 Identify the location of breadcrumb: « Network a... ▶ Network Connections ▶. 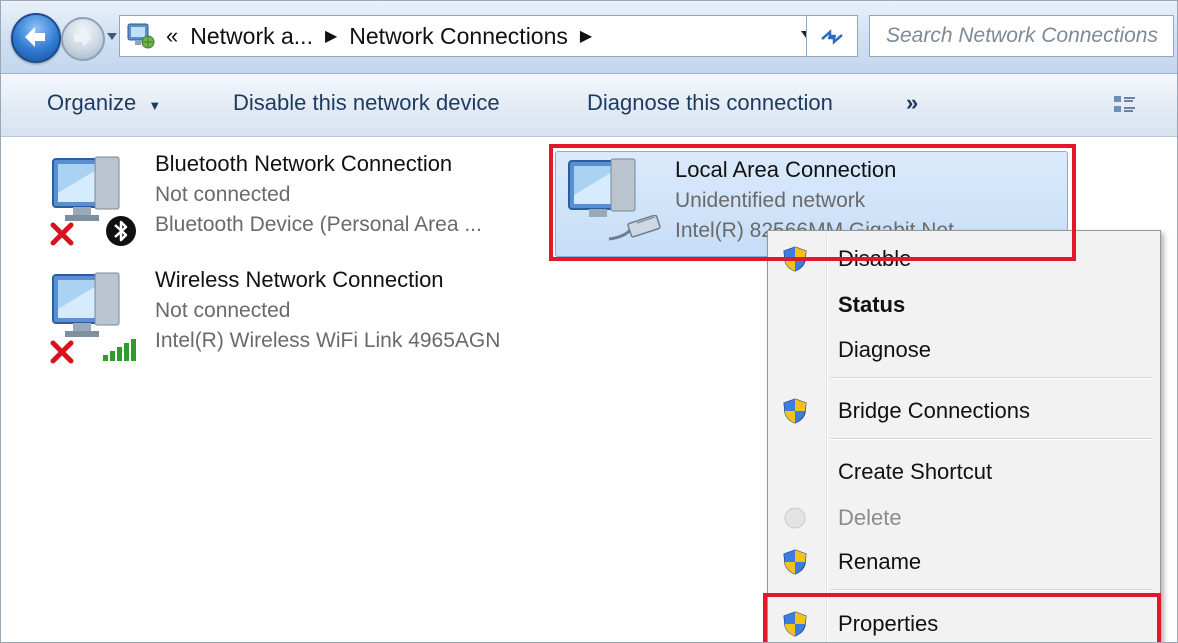
(474, 36).